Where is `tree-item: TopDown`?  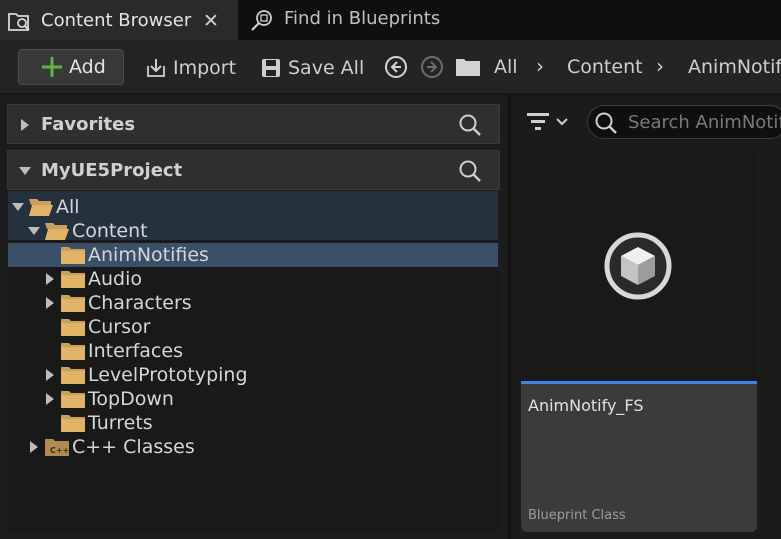 tree-item: TopDown is located at coordinates (253, 399).